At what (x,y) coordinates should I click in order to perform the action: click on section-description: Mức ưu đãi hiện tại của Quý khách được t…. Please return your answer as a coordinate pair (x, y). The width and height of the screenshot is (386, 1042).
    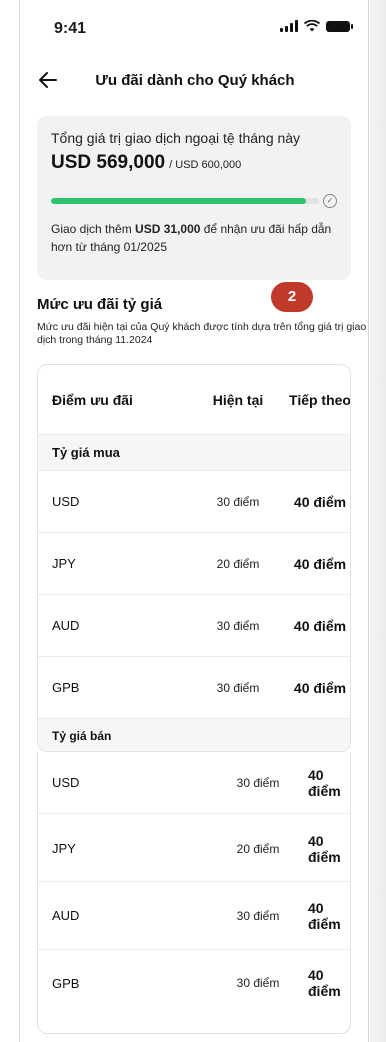
    Looking at the image, I should click on (202, 333).